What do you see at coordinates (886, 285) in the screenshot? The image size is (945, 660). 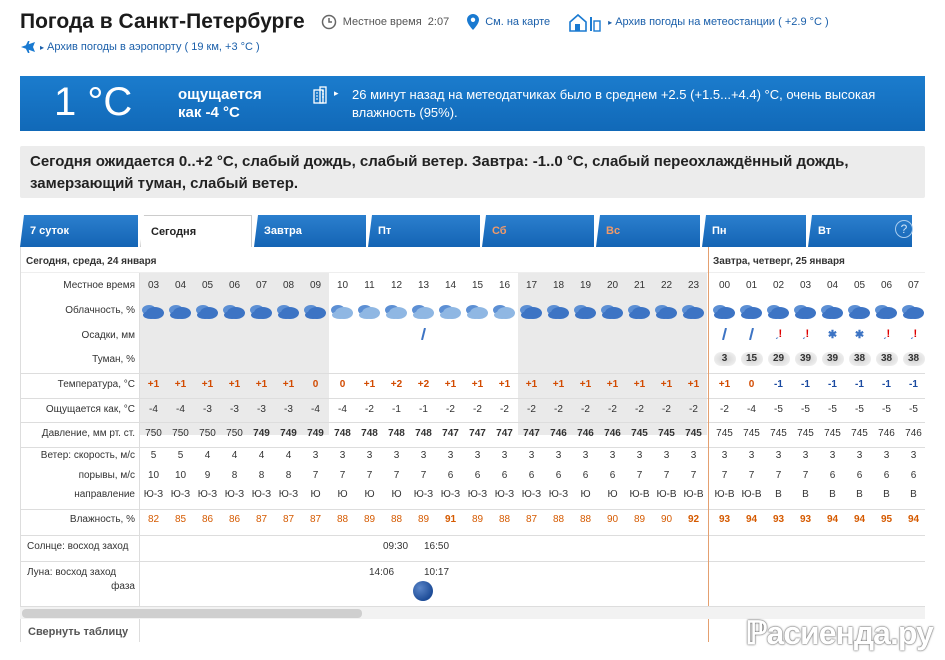 I see `hour-cell: 06` at bounding box center [886, 285].